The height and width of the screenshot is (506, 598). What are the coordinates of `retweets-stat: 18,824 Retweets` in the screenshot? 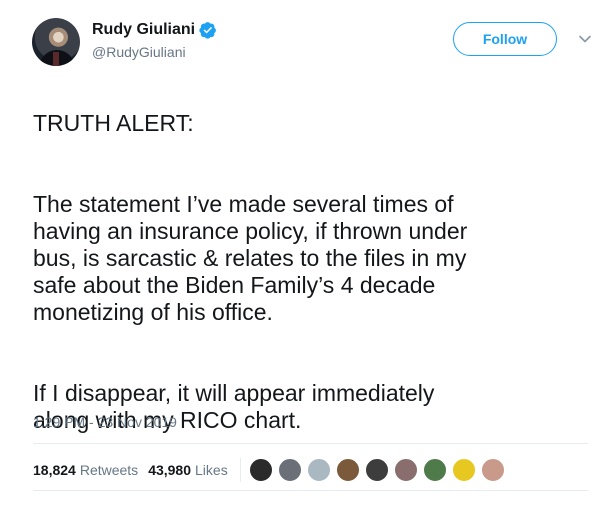 It's located at (85, 470).